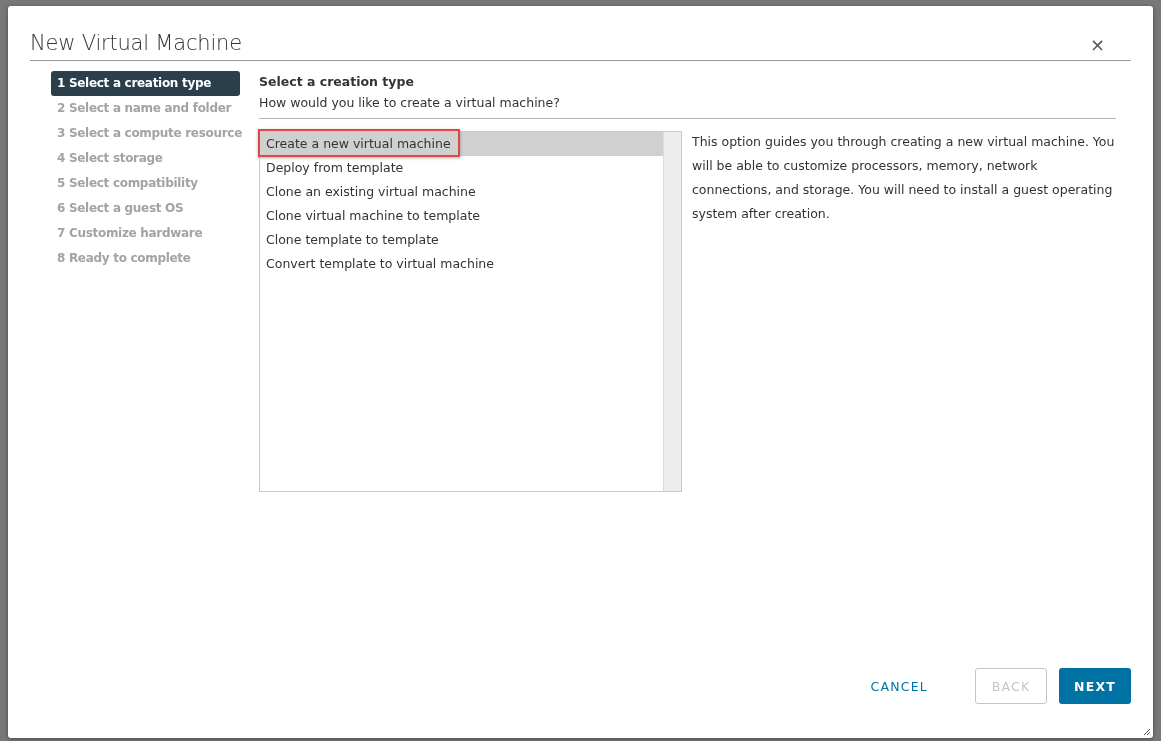  I want to click on close-button: ×, so click(1097, 44).